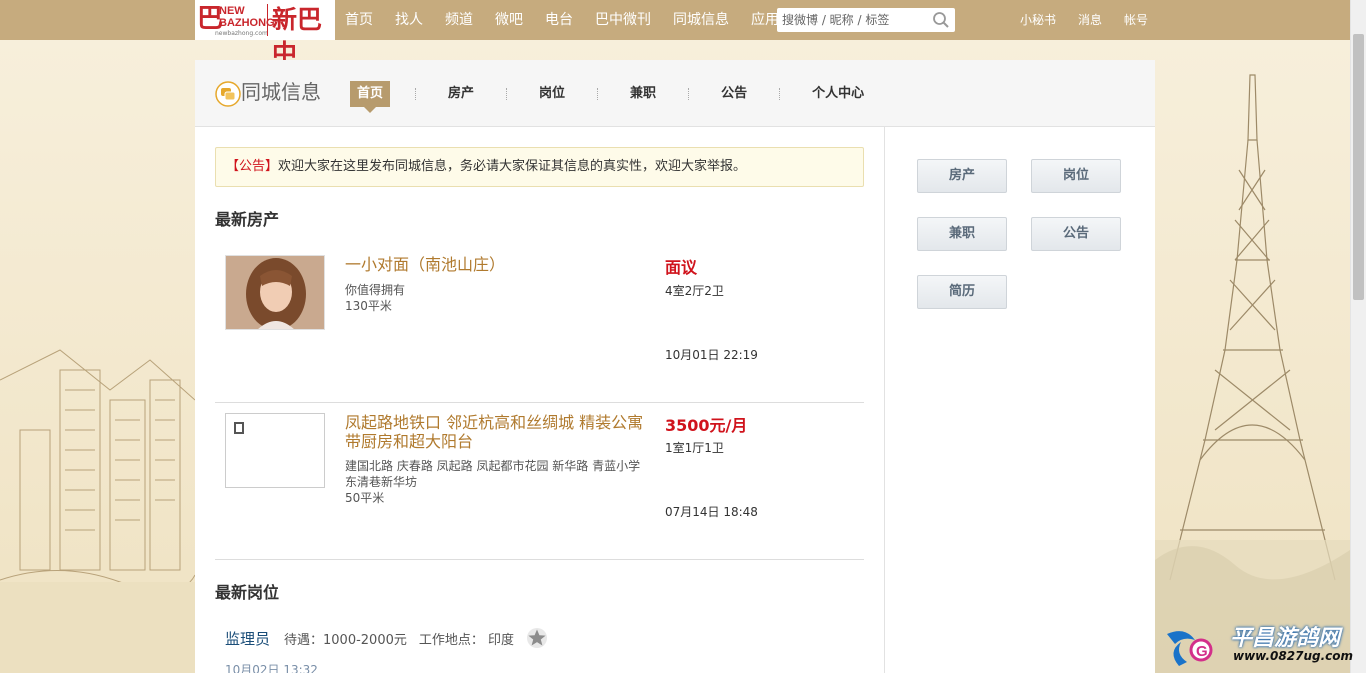 This screenshot has height=673, width=1366. Describe the element at coordinates (267, 20) in the screenshot. I see `logo-separator` at that location.